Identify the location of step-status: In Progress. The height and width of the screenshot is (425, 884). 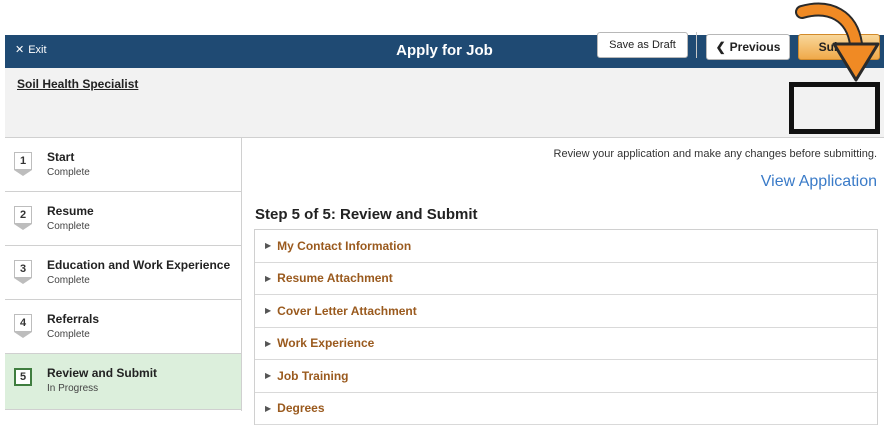
(72, 388).